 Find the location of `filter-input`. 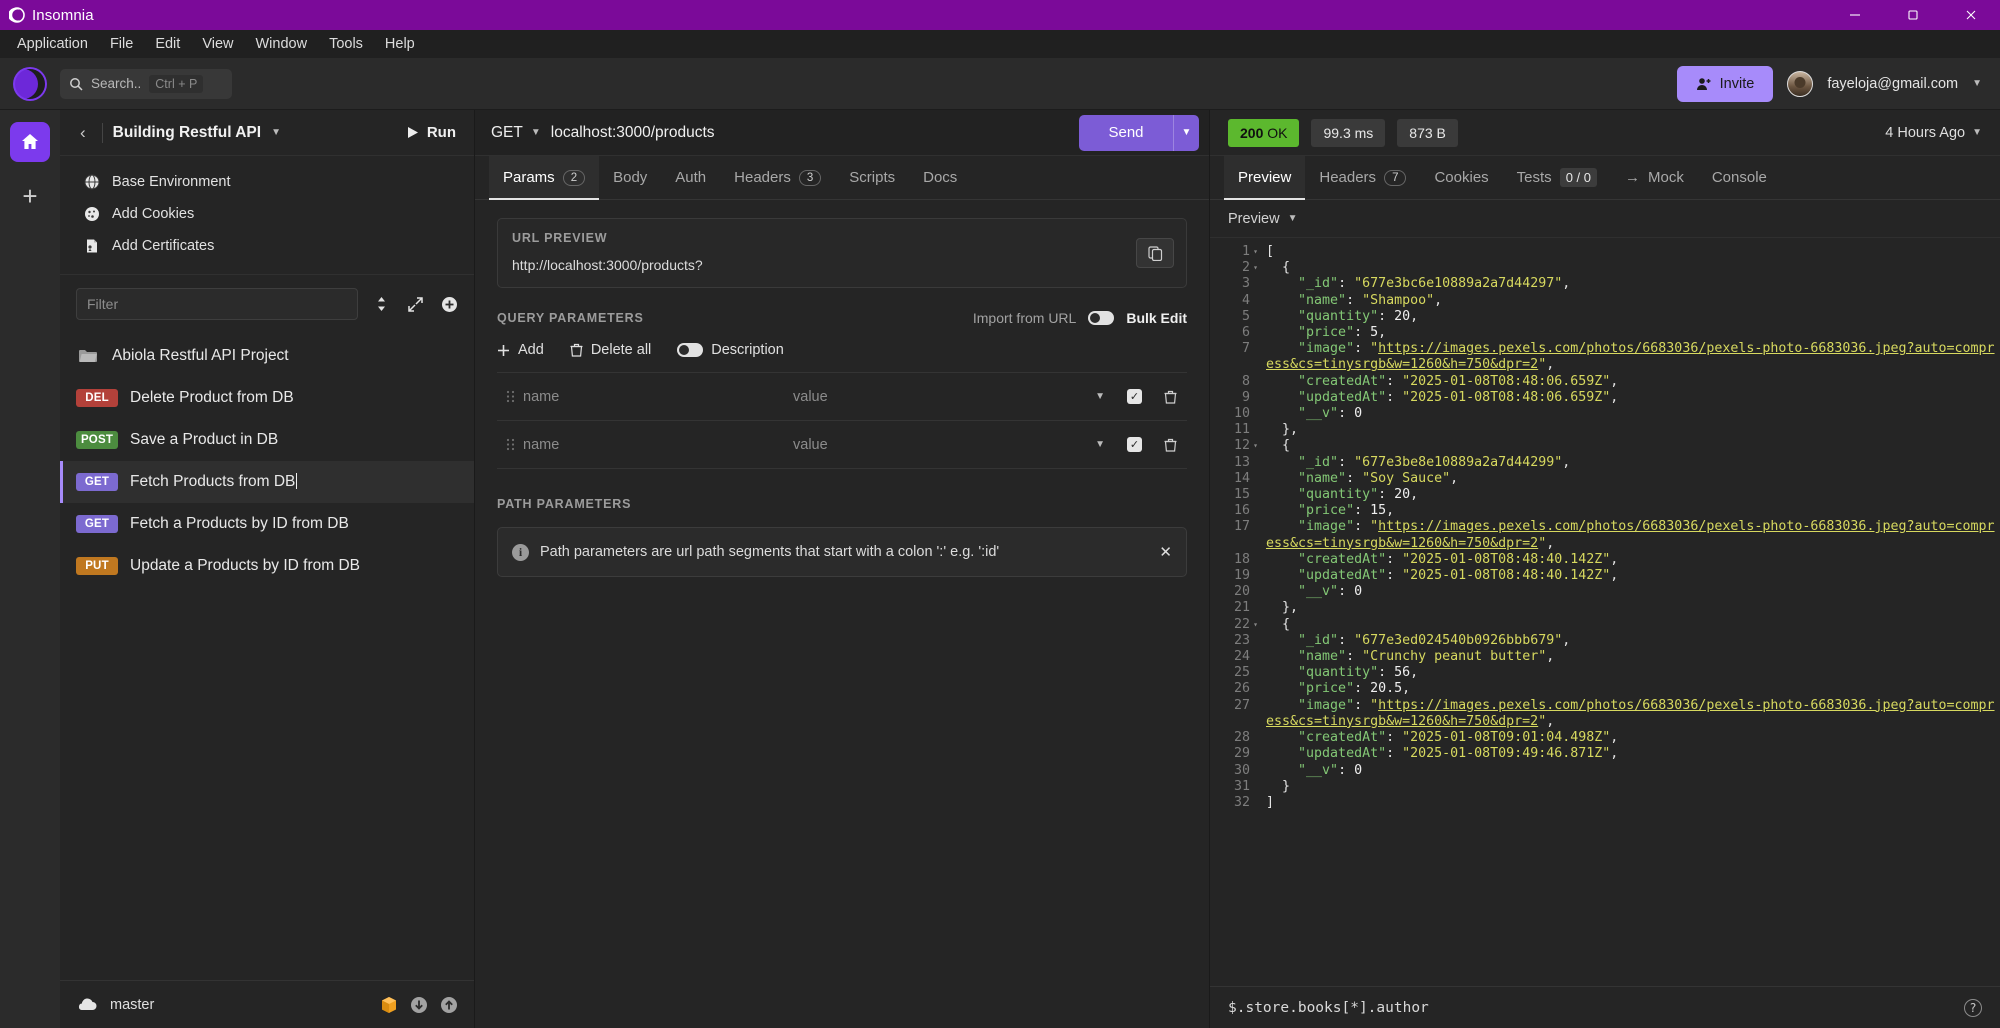

filter-input is located at coordinates (217, 304).